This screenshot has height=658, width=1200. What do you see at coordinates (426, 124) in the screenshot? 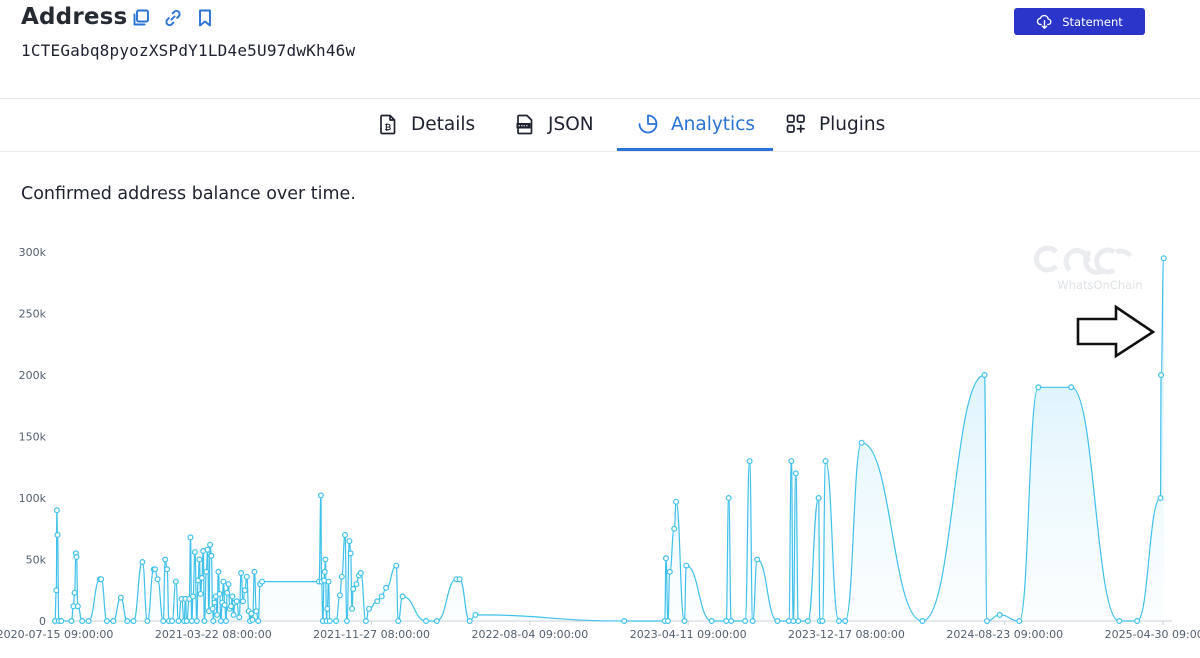
I see `tab-details: ₿ Details` at bounding box center [426, 124].